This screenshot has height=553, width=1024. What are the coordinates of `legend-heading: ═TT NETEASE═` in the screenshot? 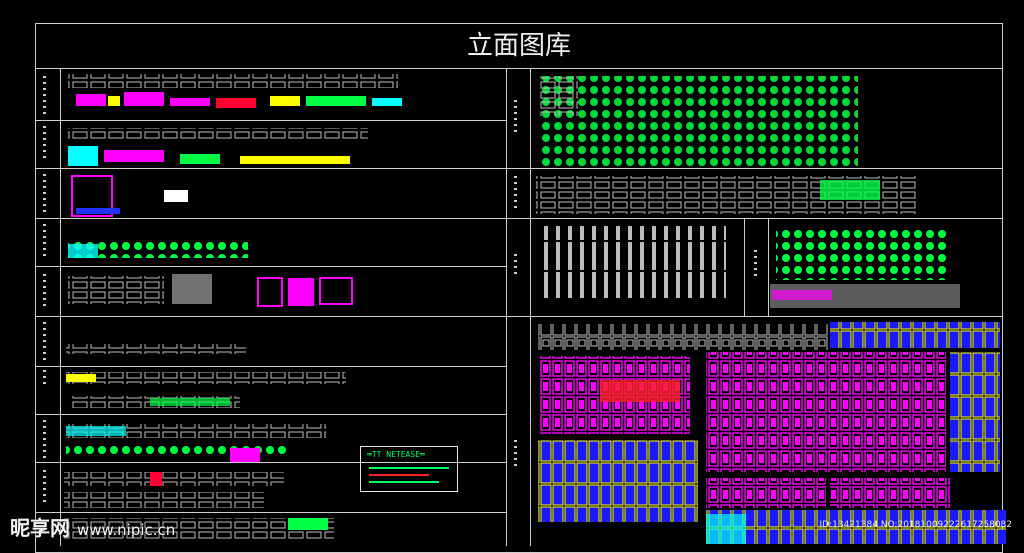 It's located at (396, 454).